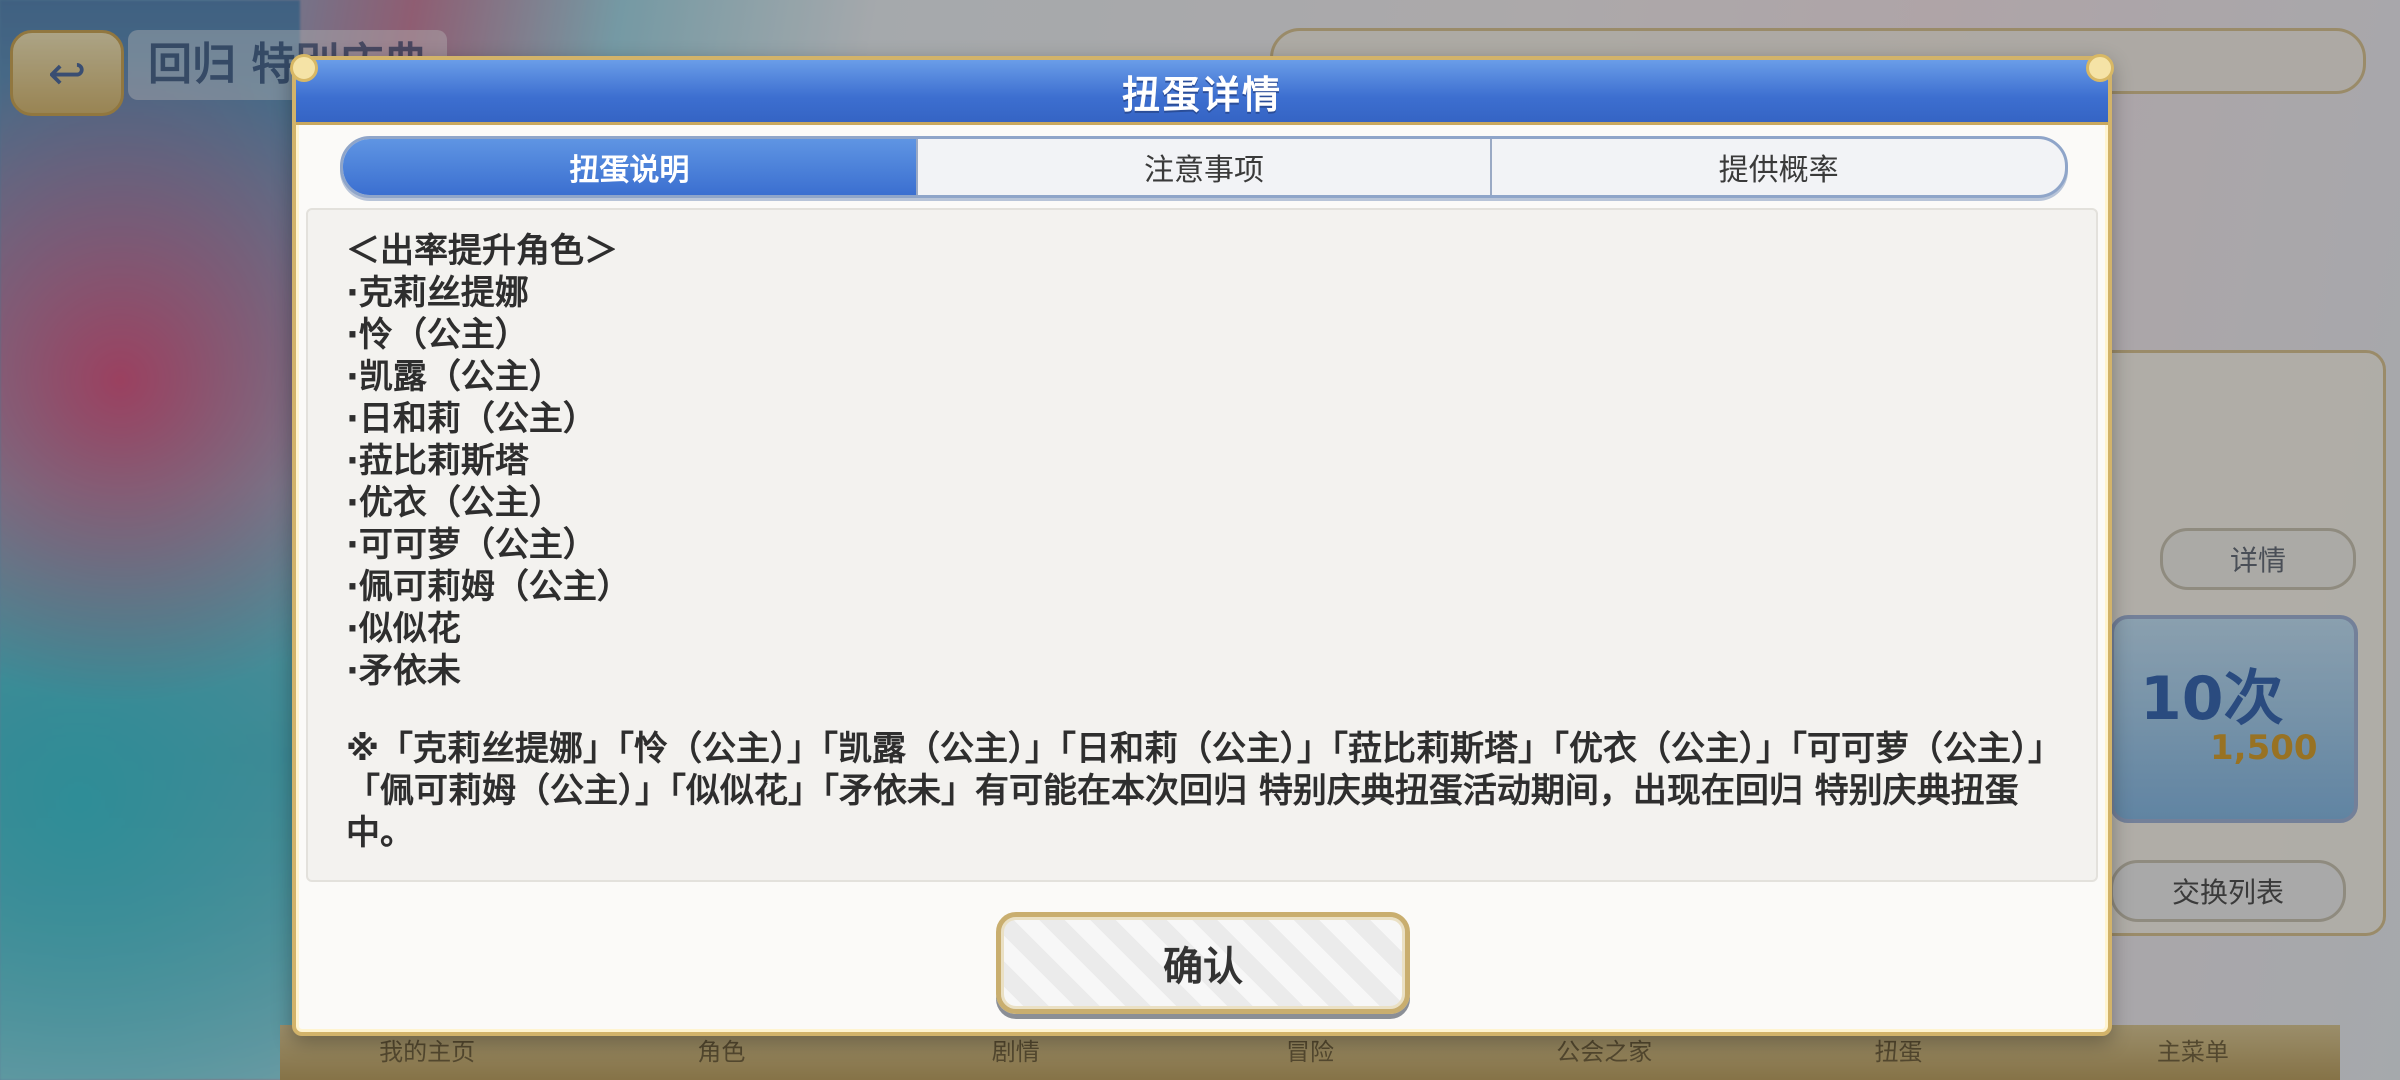 This screenshot has height=1080, width=2400. What do you see at coordinates (1778, 167) in the screenshot?
I see `tab-drop-rates: 提供概率` at bounding box center [1778, 167].